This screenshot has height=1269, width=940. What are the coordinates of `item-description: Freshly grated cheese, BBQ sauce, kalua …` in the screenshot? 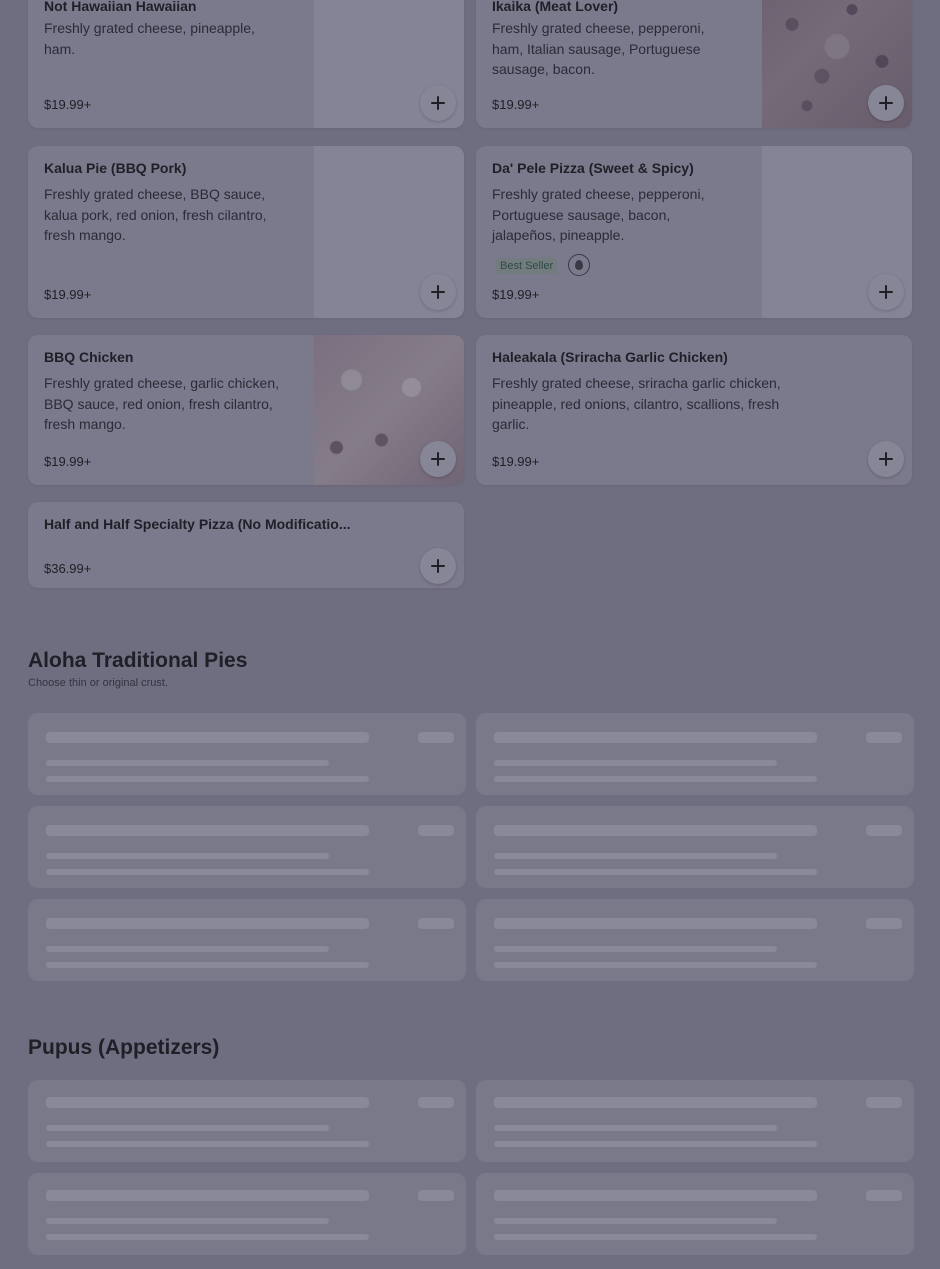 It's located at (155, 214).